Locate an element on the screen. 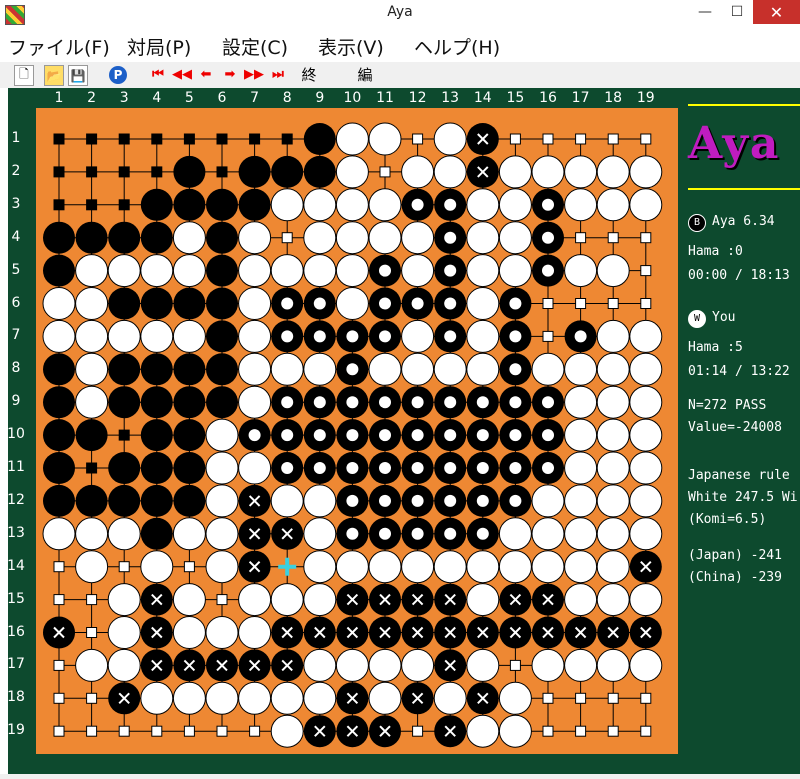 This screenshot has height=779, width=800. save-icon: 💾 is located at coordinates (78, 75).